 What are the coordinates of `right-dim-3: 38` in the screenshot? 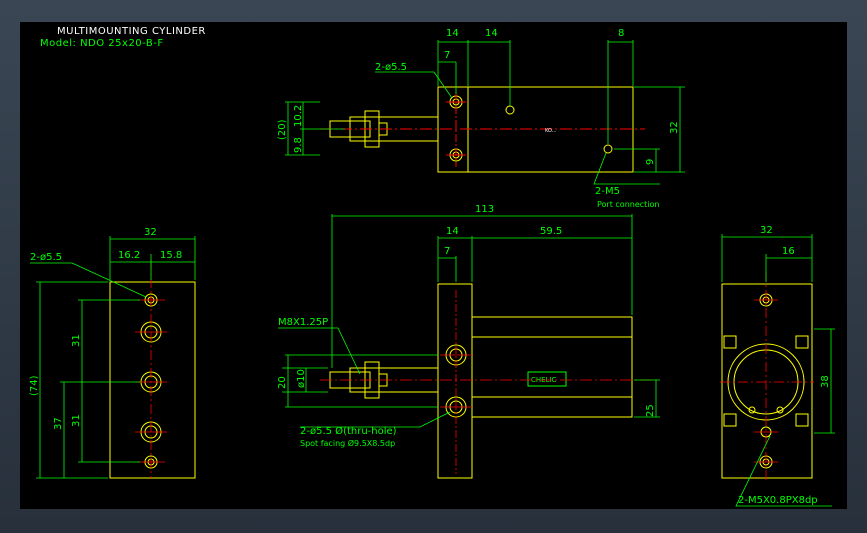 It's located at (825, 381).